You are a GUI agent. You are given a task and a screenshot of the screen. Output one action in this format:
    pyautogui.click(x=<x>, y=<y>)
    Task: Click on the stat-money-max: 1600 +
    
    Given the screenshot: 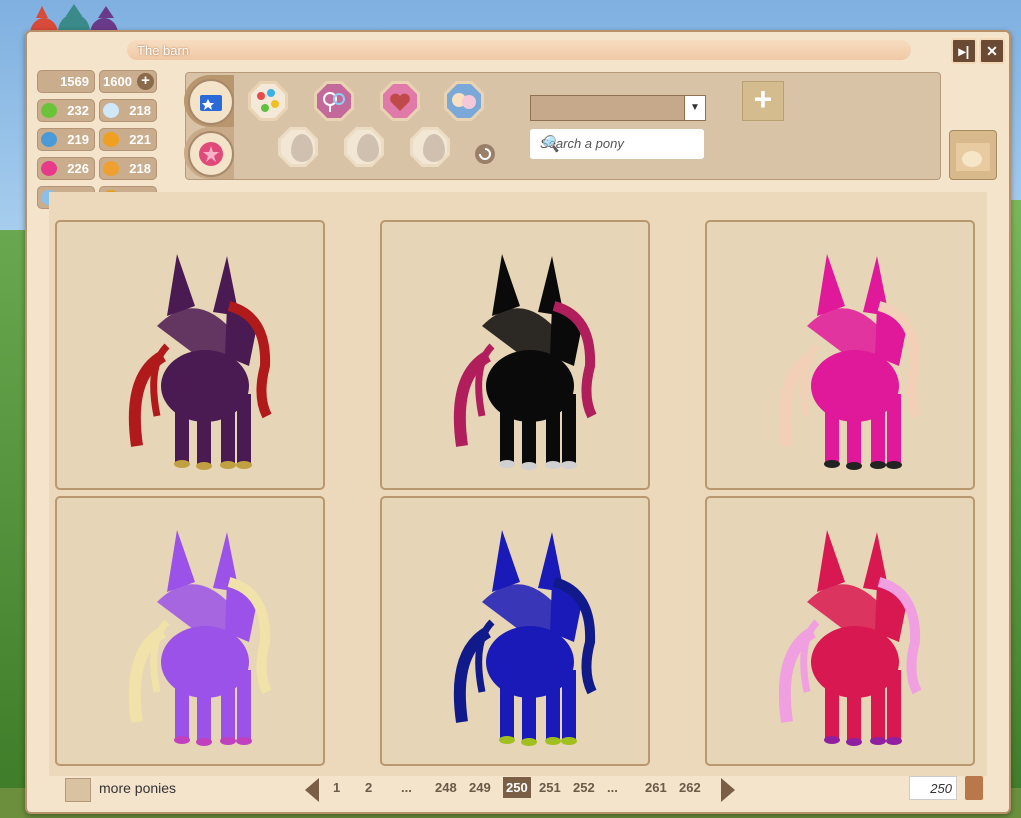 What is the action you would take?
    pyautogui.click(x=128, y=81)
    